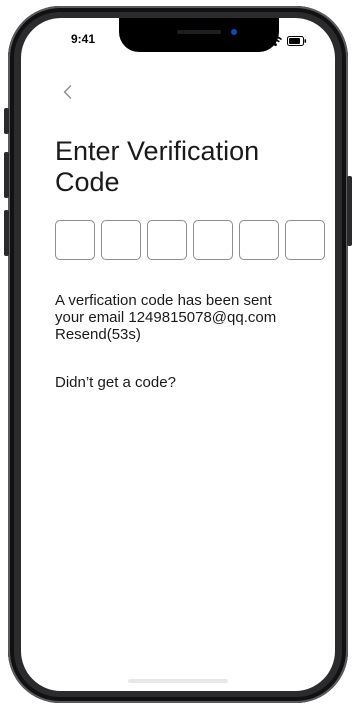  What do you see at coordinates (163, 300) in the screenshot?
I see `code-sent-line-1: A verfication code has been sent` at bounding box center [163, 300].